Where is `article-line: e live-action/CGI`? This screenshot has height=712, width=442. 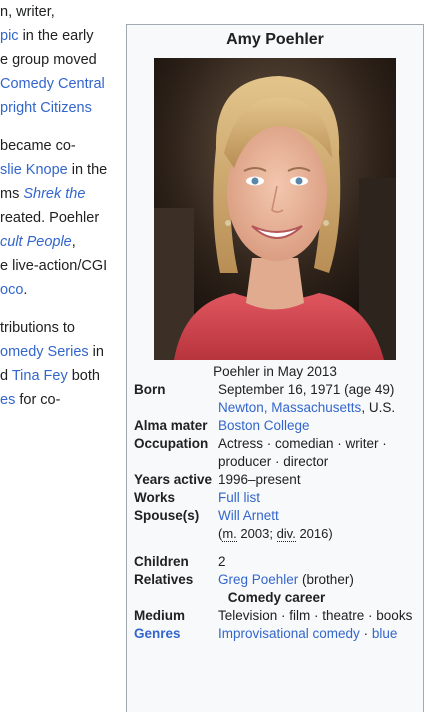
article-line: e live-action/CGI is located at coordinates (59, 266).